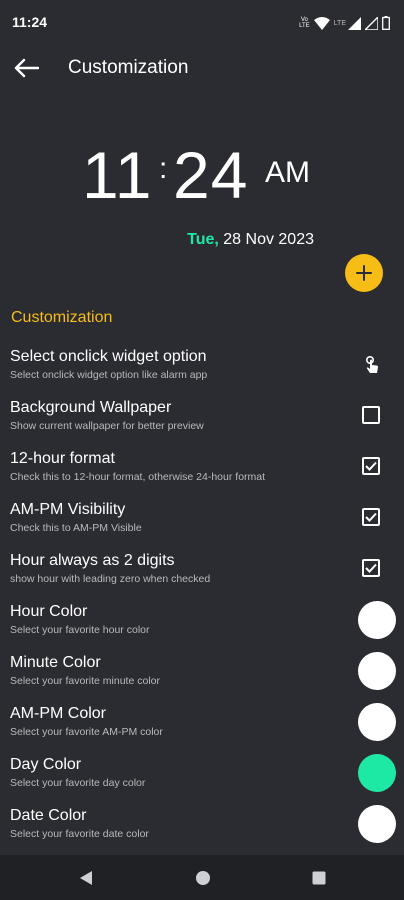 The image size is (404, 900). I want to click on hour-two-digits-checkbox, so click(372, 569).